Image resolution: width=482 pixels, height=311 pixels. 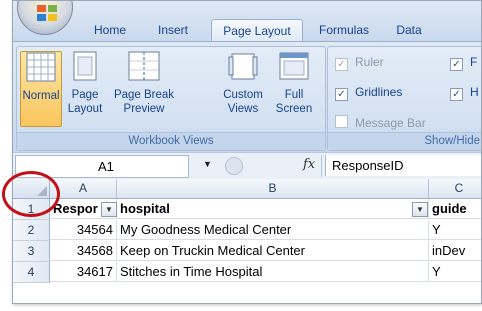 I want to click on cell-b3: Keep on Truckin Medical Center, so click(x=273, y=251).